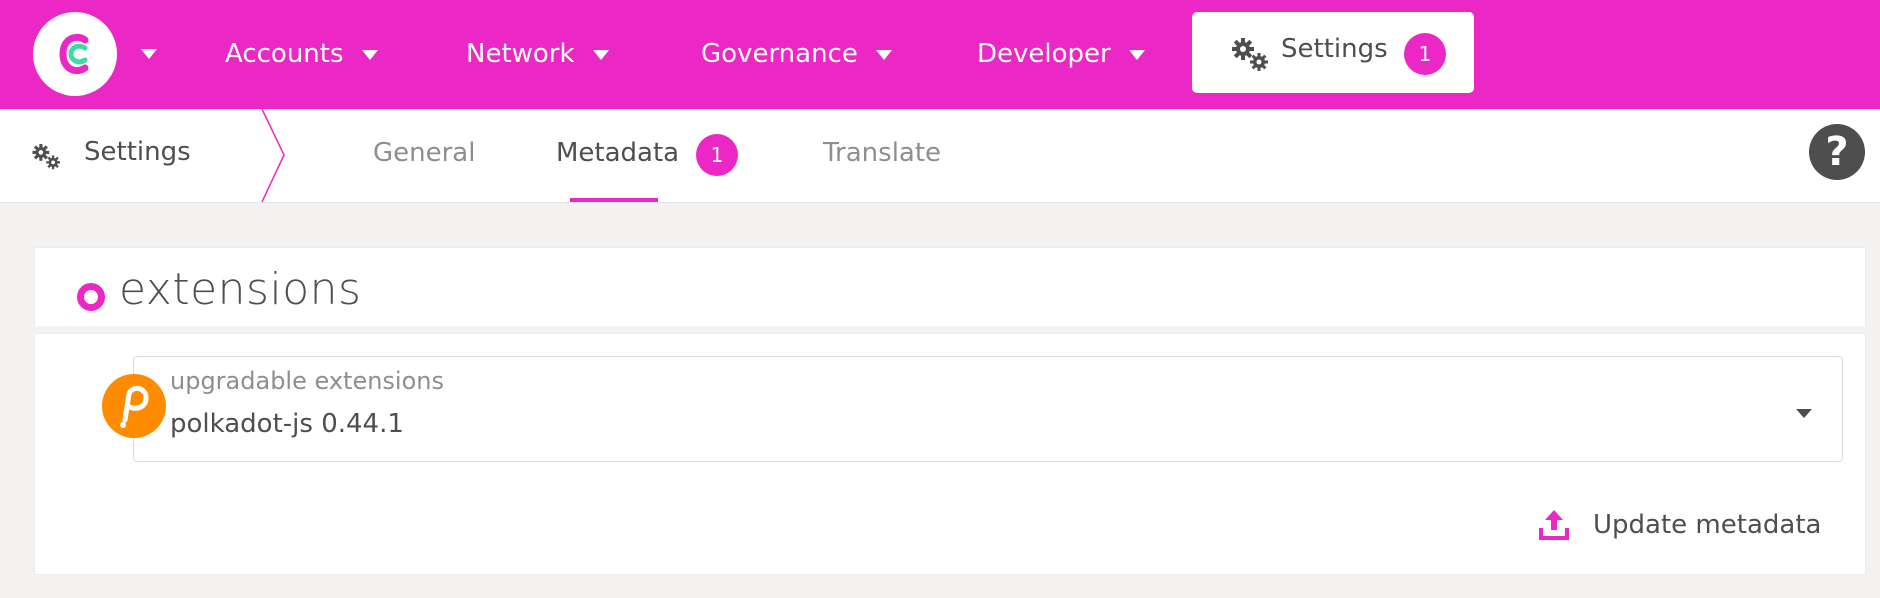  I want to click on polkadot-logo-icon, so click(74, 54).